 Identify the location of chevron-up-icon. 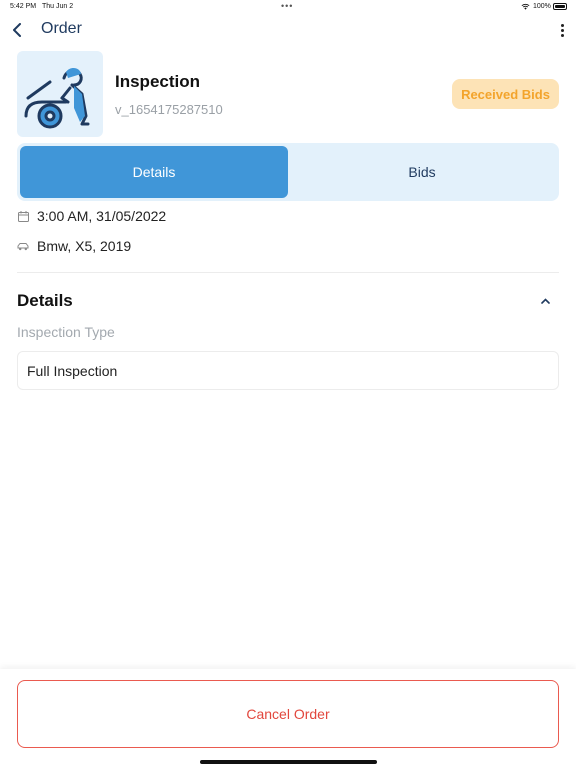
(545, 301).